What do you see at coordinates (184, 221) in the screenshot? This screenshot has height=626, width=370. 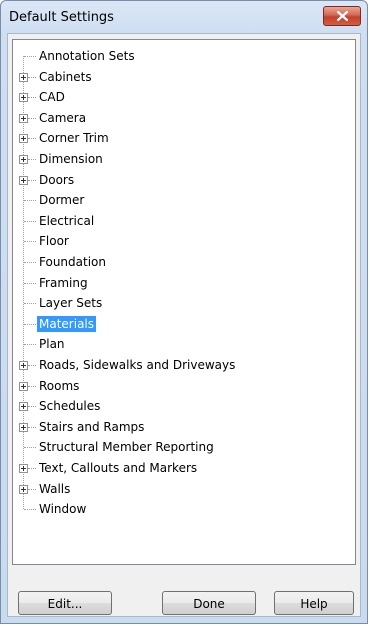 I see `tree-item: Electrical` at bounding box center [184, 221].